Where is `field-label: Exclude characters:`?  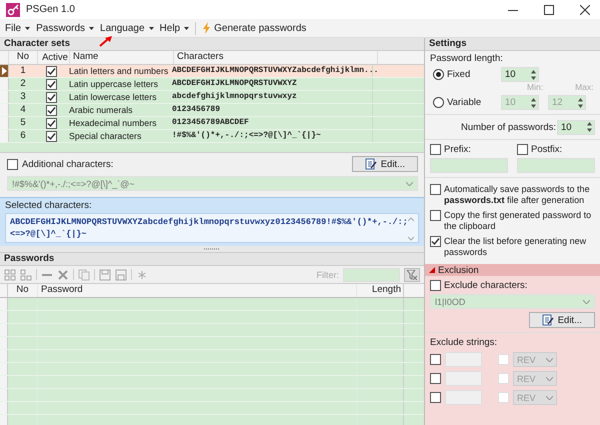 field-label: Exclude characters: is located at coordinates (486, 285).